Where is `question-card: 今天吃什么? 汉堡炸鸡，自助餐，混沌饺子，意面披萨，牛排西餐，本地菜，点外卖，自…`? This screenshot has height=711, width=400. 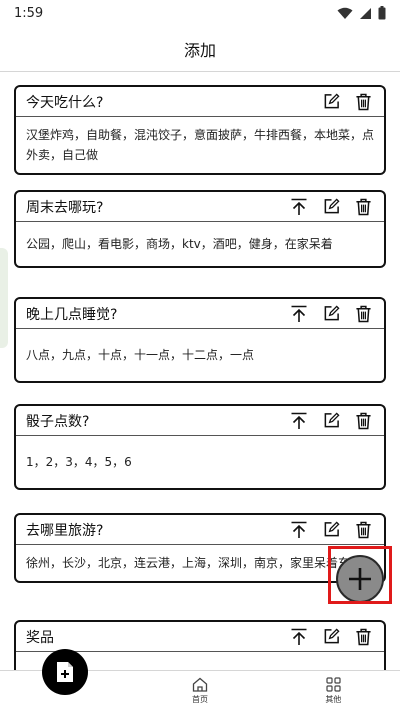 question-card: 今天吃什么? 汉堡炸鸡，自助餐，混沌饺子，意面披萨，牛排西餐，本地菜，点外卖，自… is located at coordinates (200, 130).